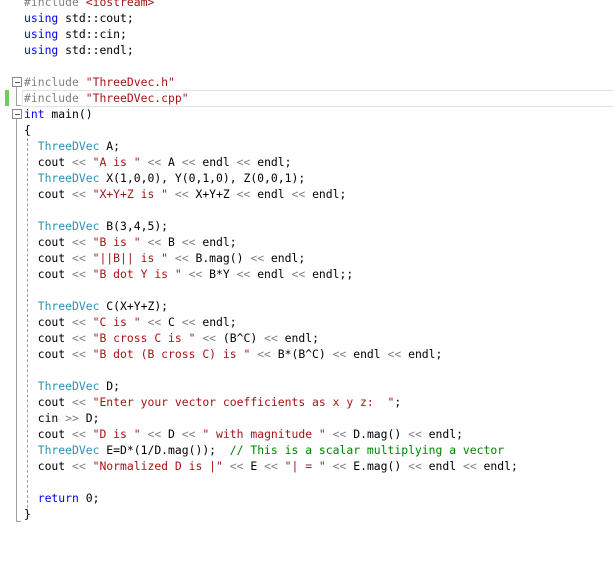 This screenshot has height=572, width=613. Describe the element at coordinates (130, 258) in the screenshot. I see `string-literal: "||B|| is "` at that location.